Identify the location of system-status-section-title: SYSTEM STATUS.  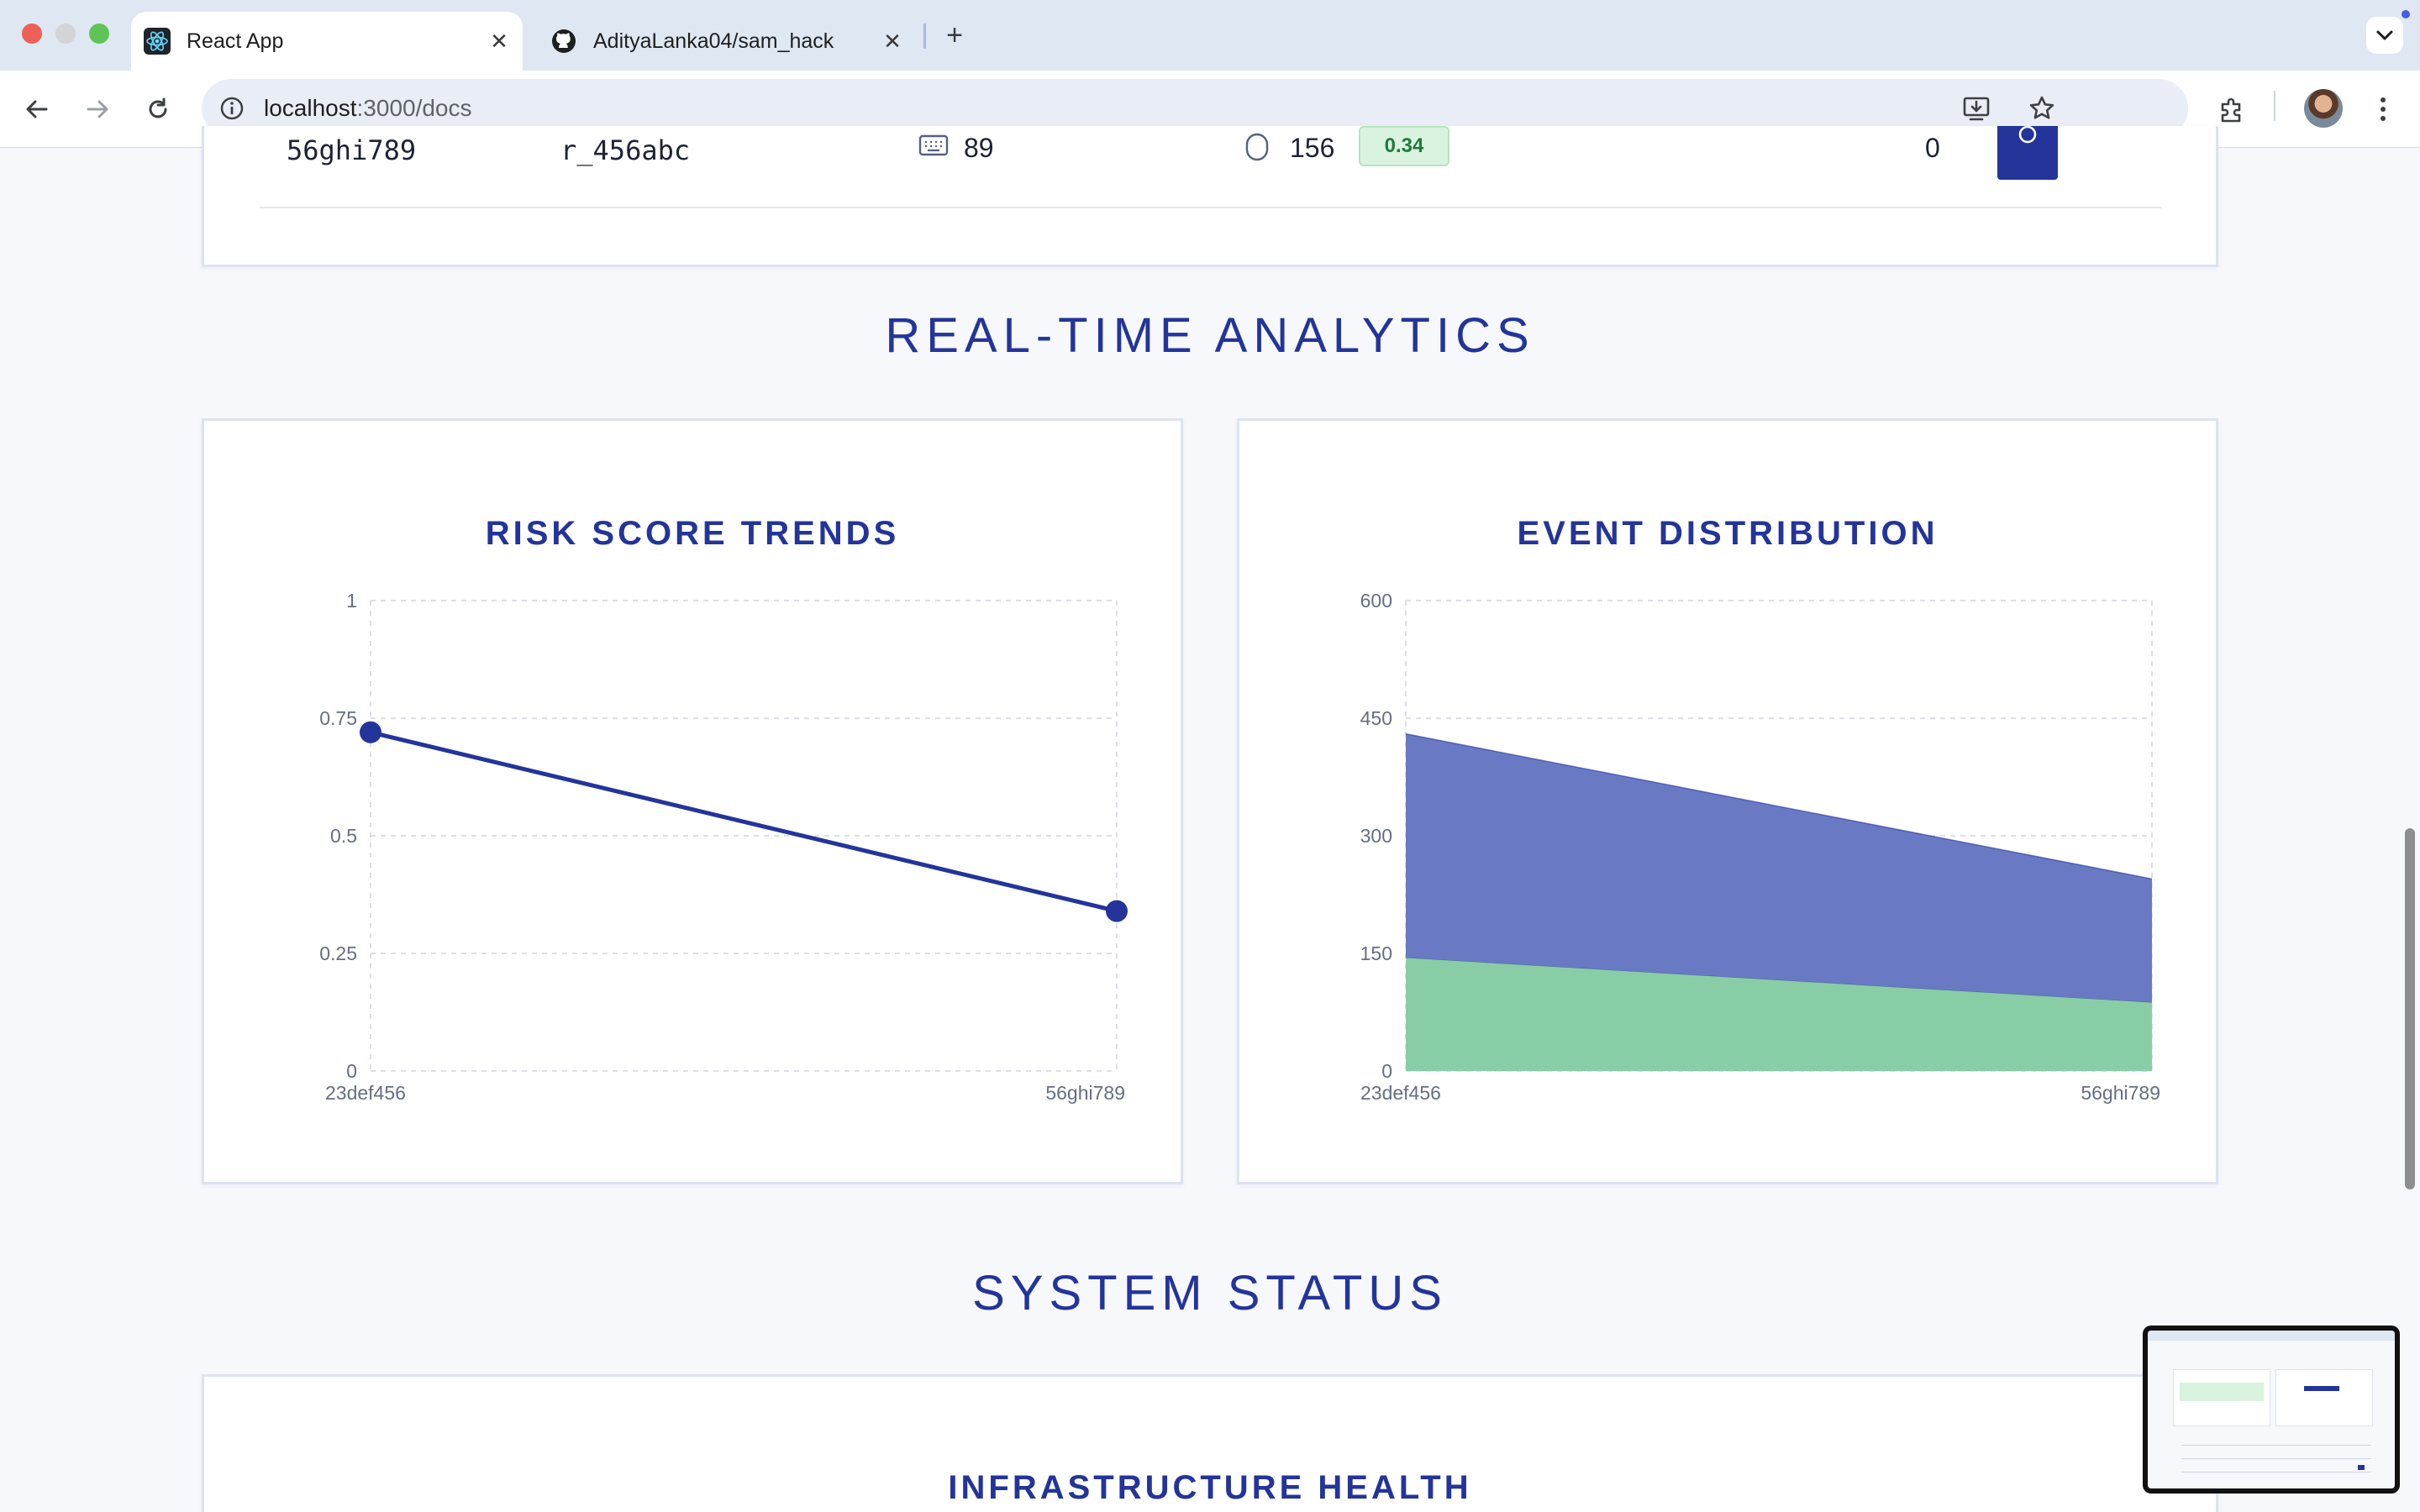
(1210, 1293).